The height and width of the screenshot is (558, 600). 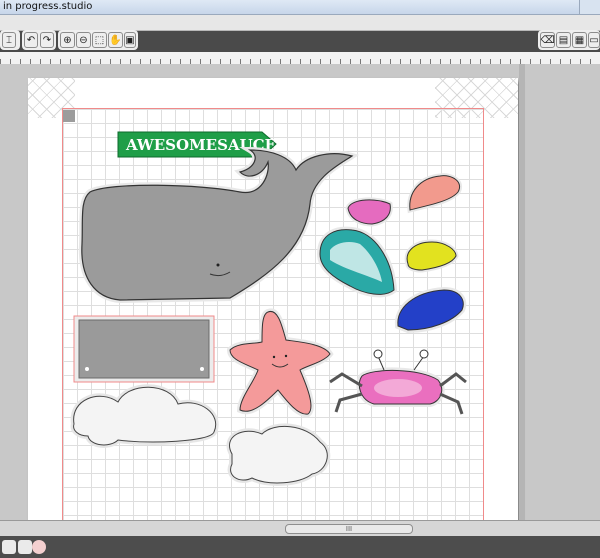 What do you see at coordinates (25, 547) in the screenshot?
I see `library-icon` at bounding box center [25, 547].